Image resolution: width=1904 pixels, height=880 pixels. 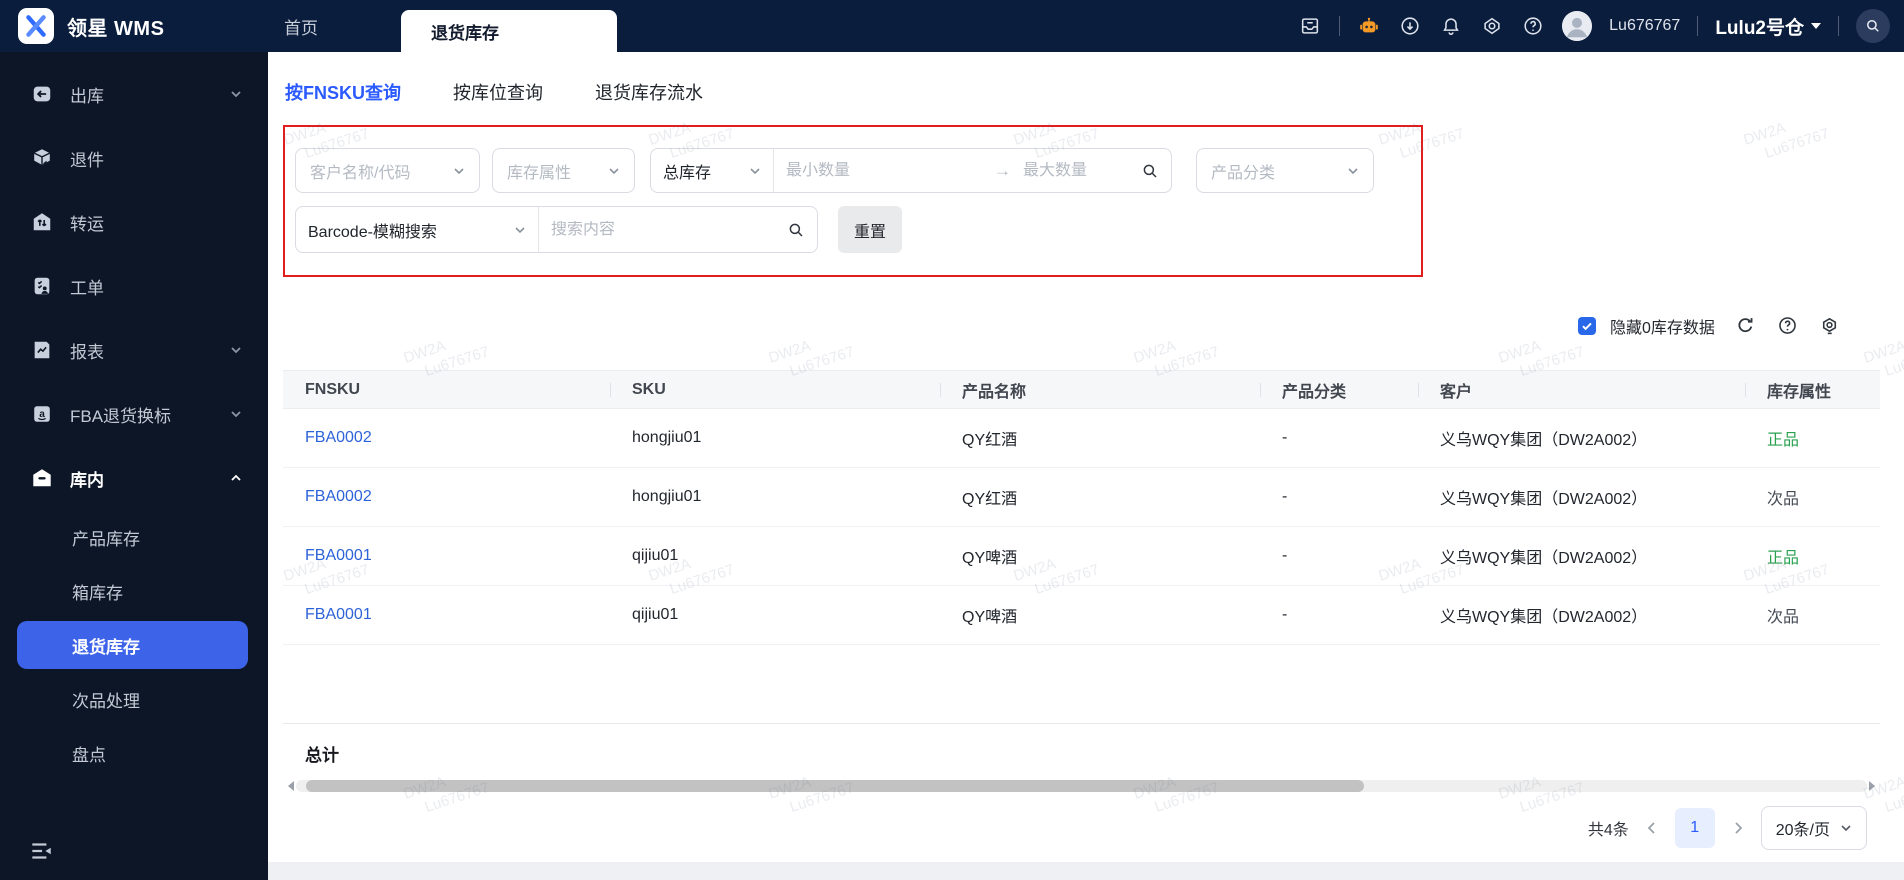 I want to click on username: Lu676767, so click(x=1644, y=26).